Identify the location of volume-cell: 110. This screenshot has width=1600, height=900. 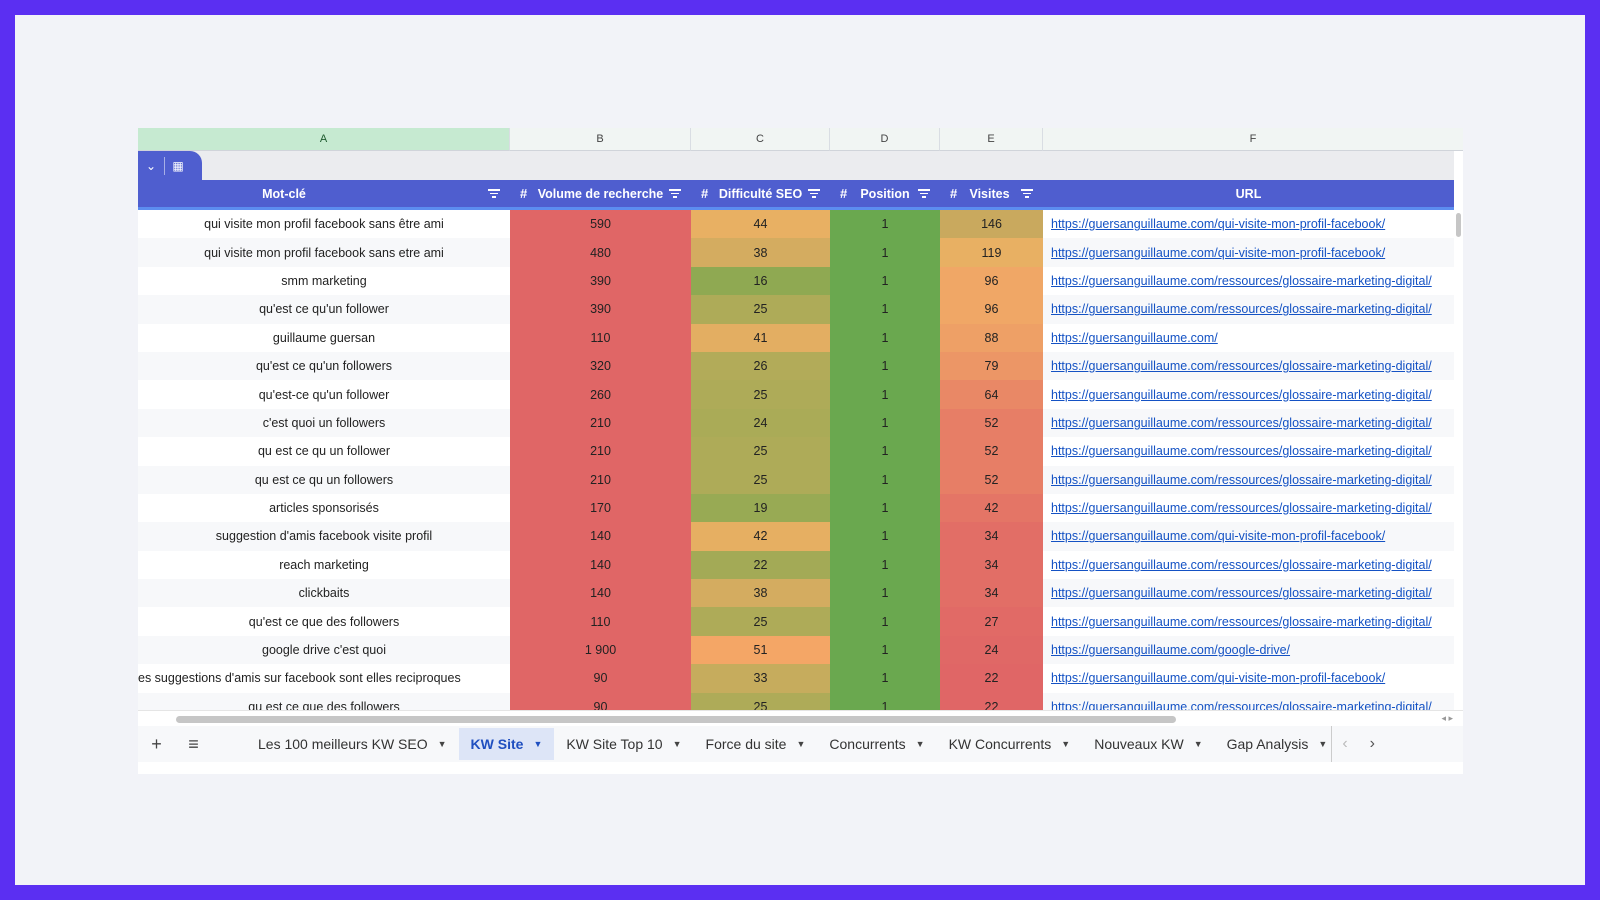
(600, 621).